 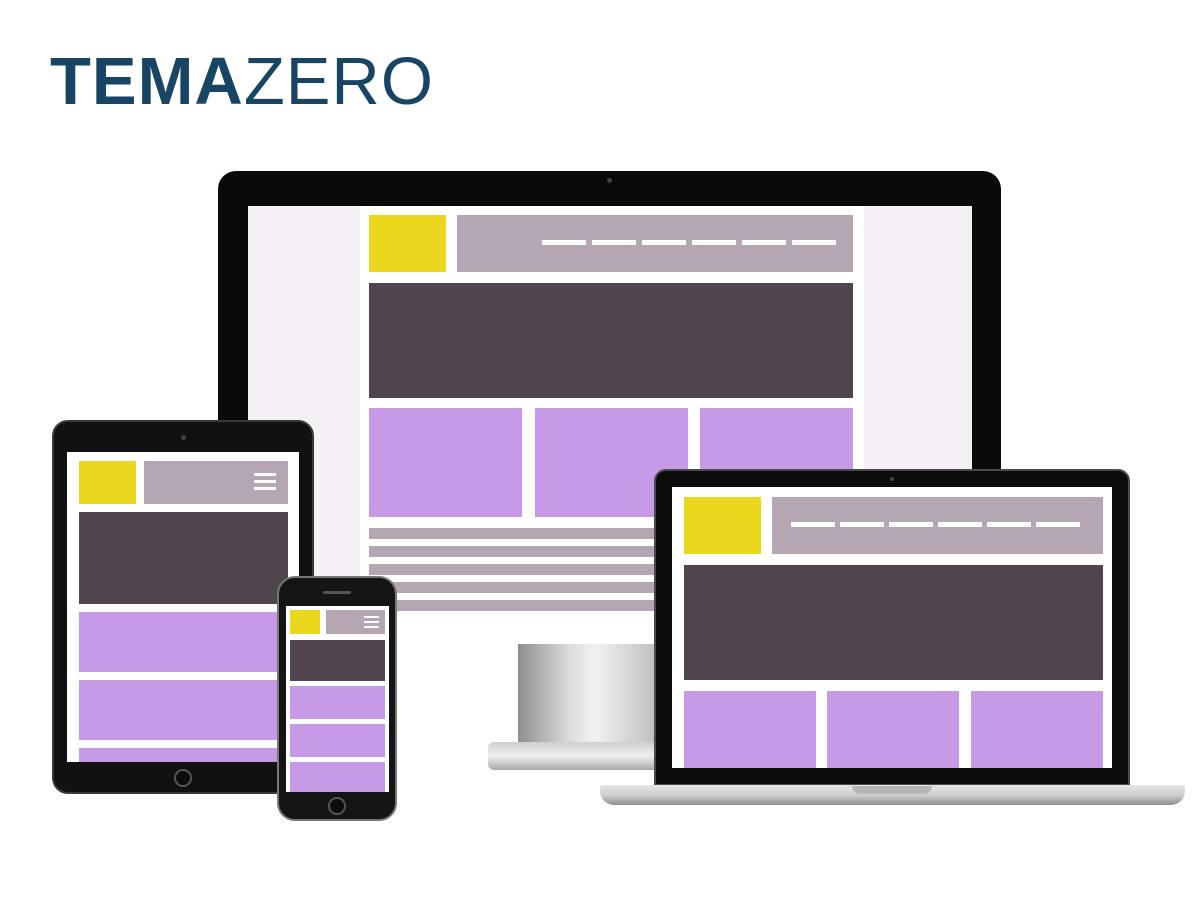 I want to click on tablet-screen, so click(x=183, y=607).